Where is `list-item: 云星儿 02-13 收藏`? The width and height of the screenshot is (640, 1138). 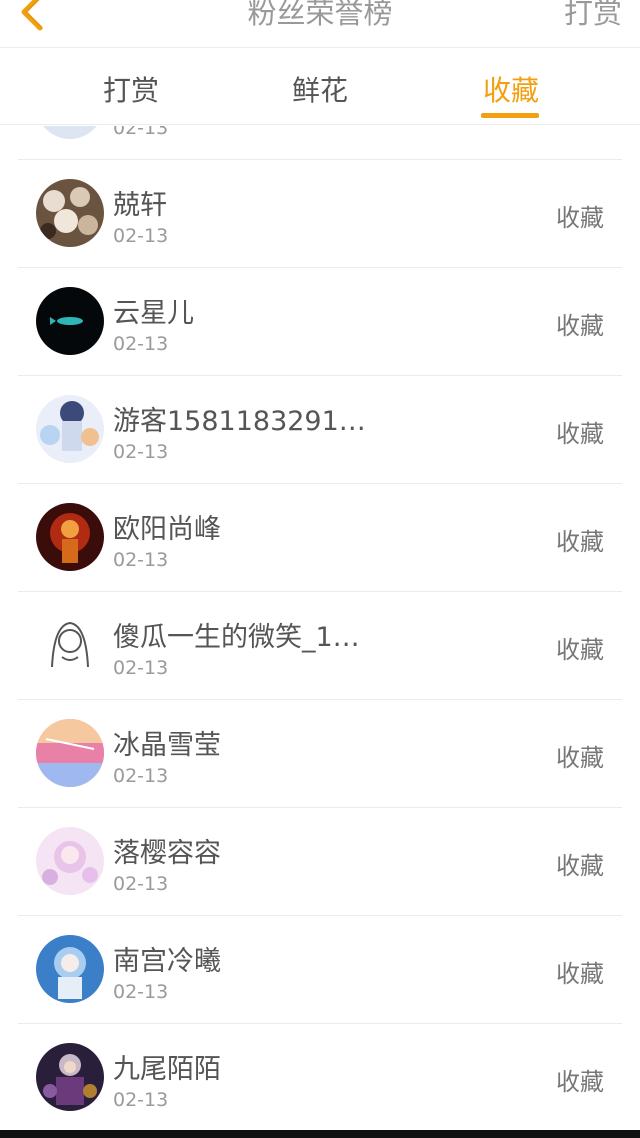 list-item: 云星儿 02-13 收藏 is located at coordinates (320, 322).